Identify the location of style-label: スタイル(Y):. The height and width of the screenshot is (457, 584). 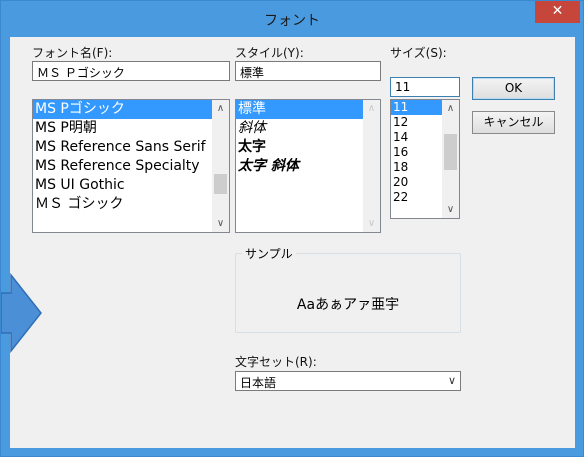
(269, 53).